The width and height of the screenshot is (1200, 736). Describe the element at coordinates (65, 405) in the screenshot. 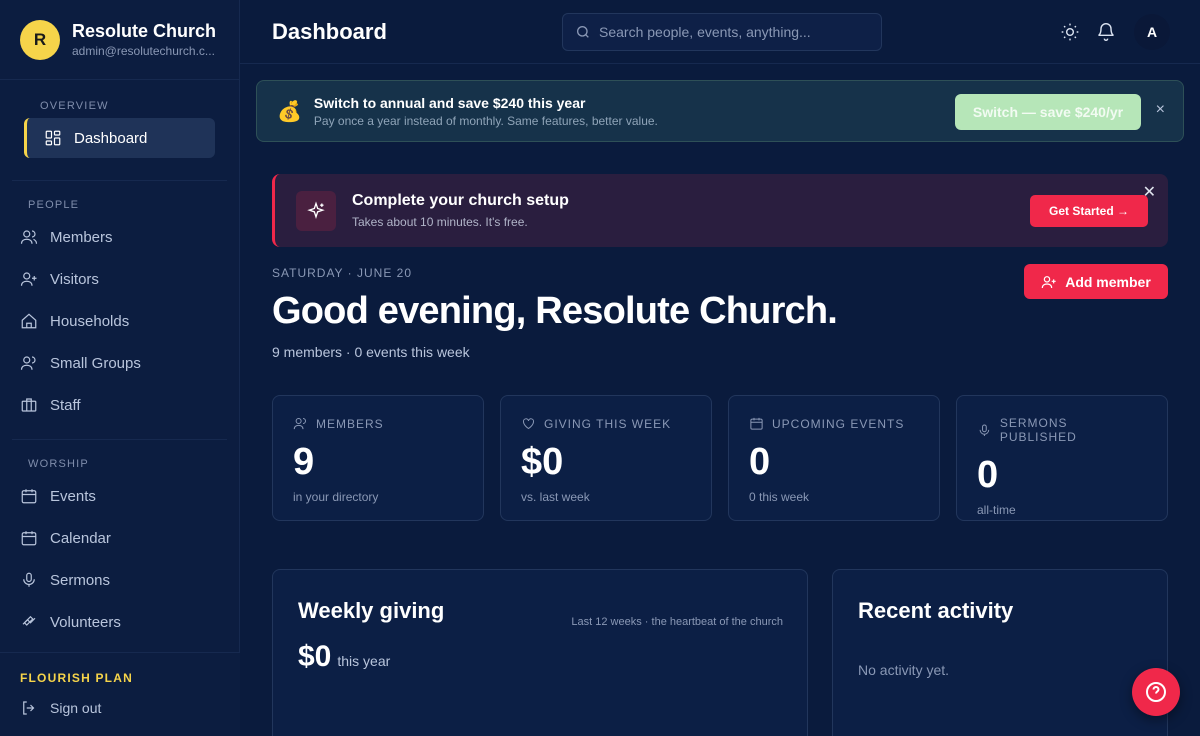

I see `sidebar-item-label: Staff` at that location.